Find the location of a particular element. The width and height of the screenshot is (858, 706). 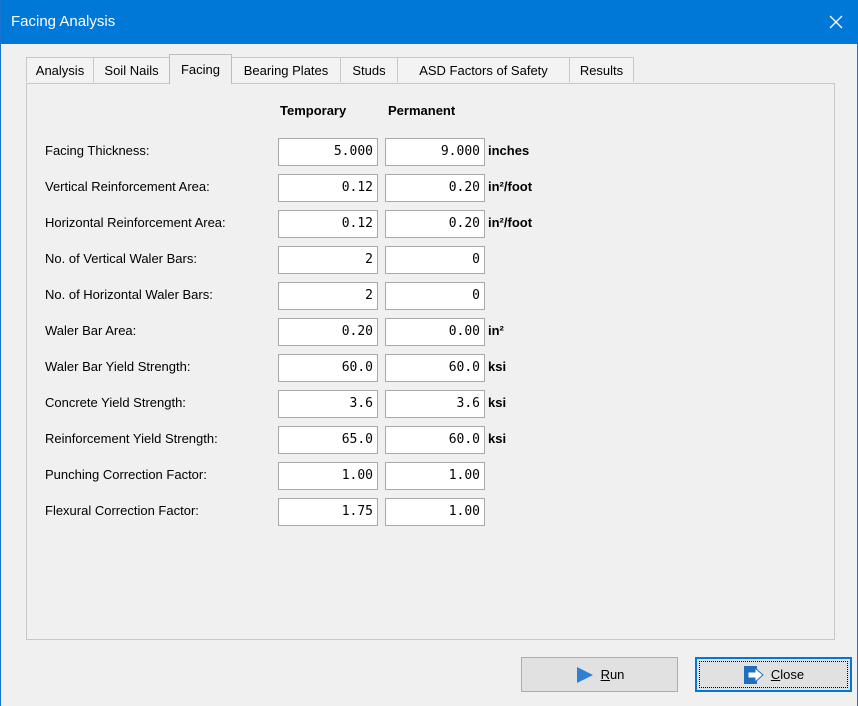

window-title: Facing Analysis is located at coordinates (63, 21).